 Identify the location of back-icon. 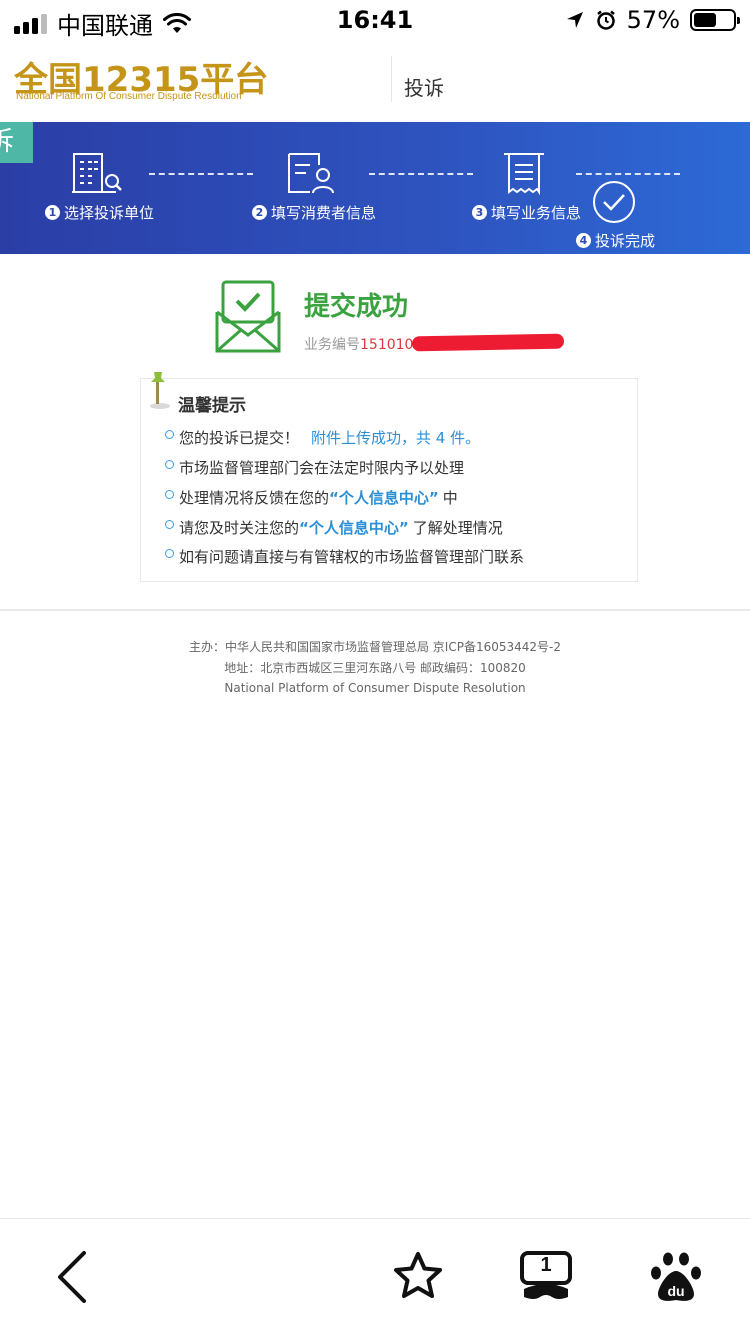
(72, 1277).